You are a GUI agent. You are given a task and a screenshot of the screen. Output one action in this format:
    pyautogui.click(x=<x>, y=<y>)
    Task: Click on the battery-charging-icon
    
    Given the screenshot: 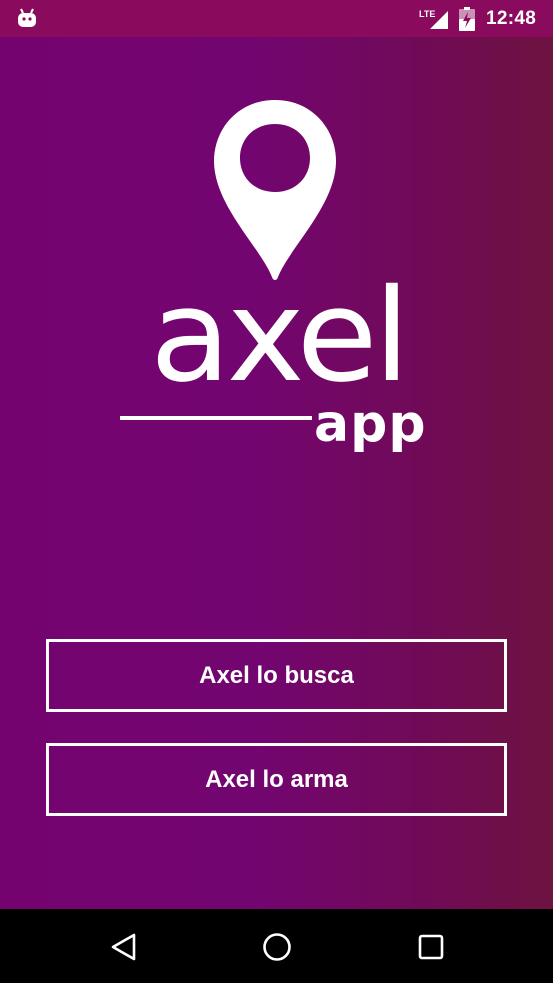 What is the action you would take?
    pyautogui.click(x=467, y=19)
    